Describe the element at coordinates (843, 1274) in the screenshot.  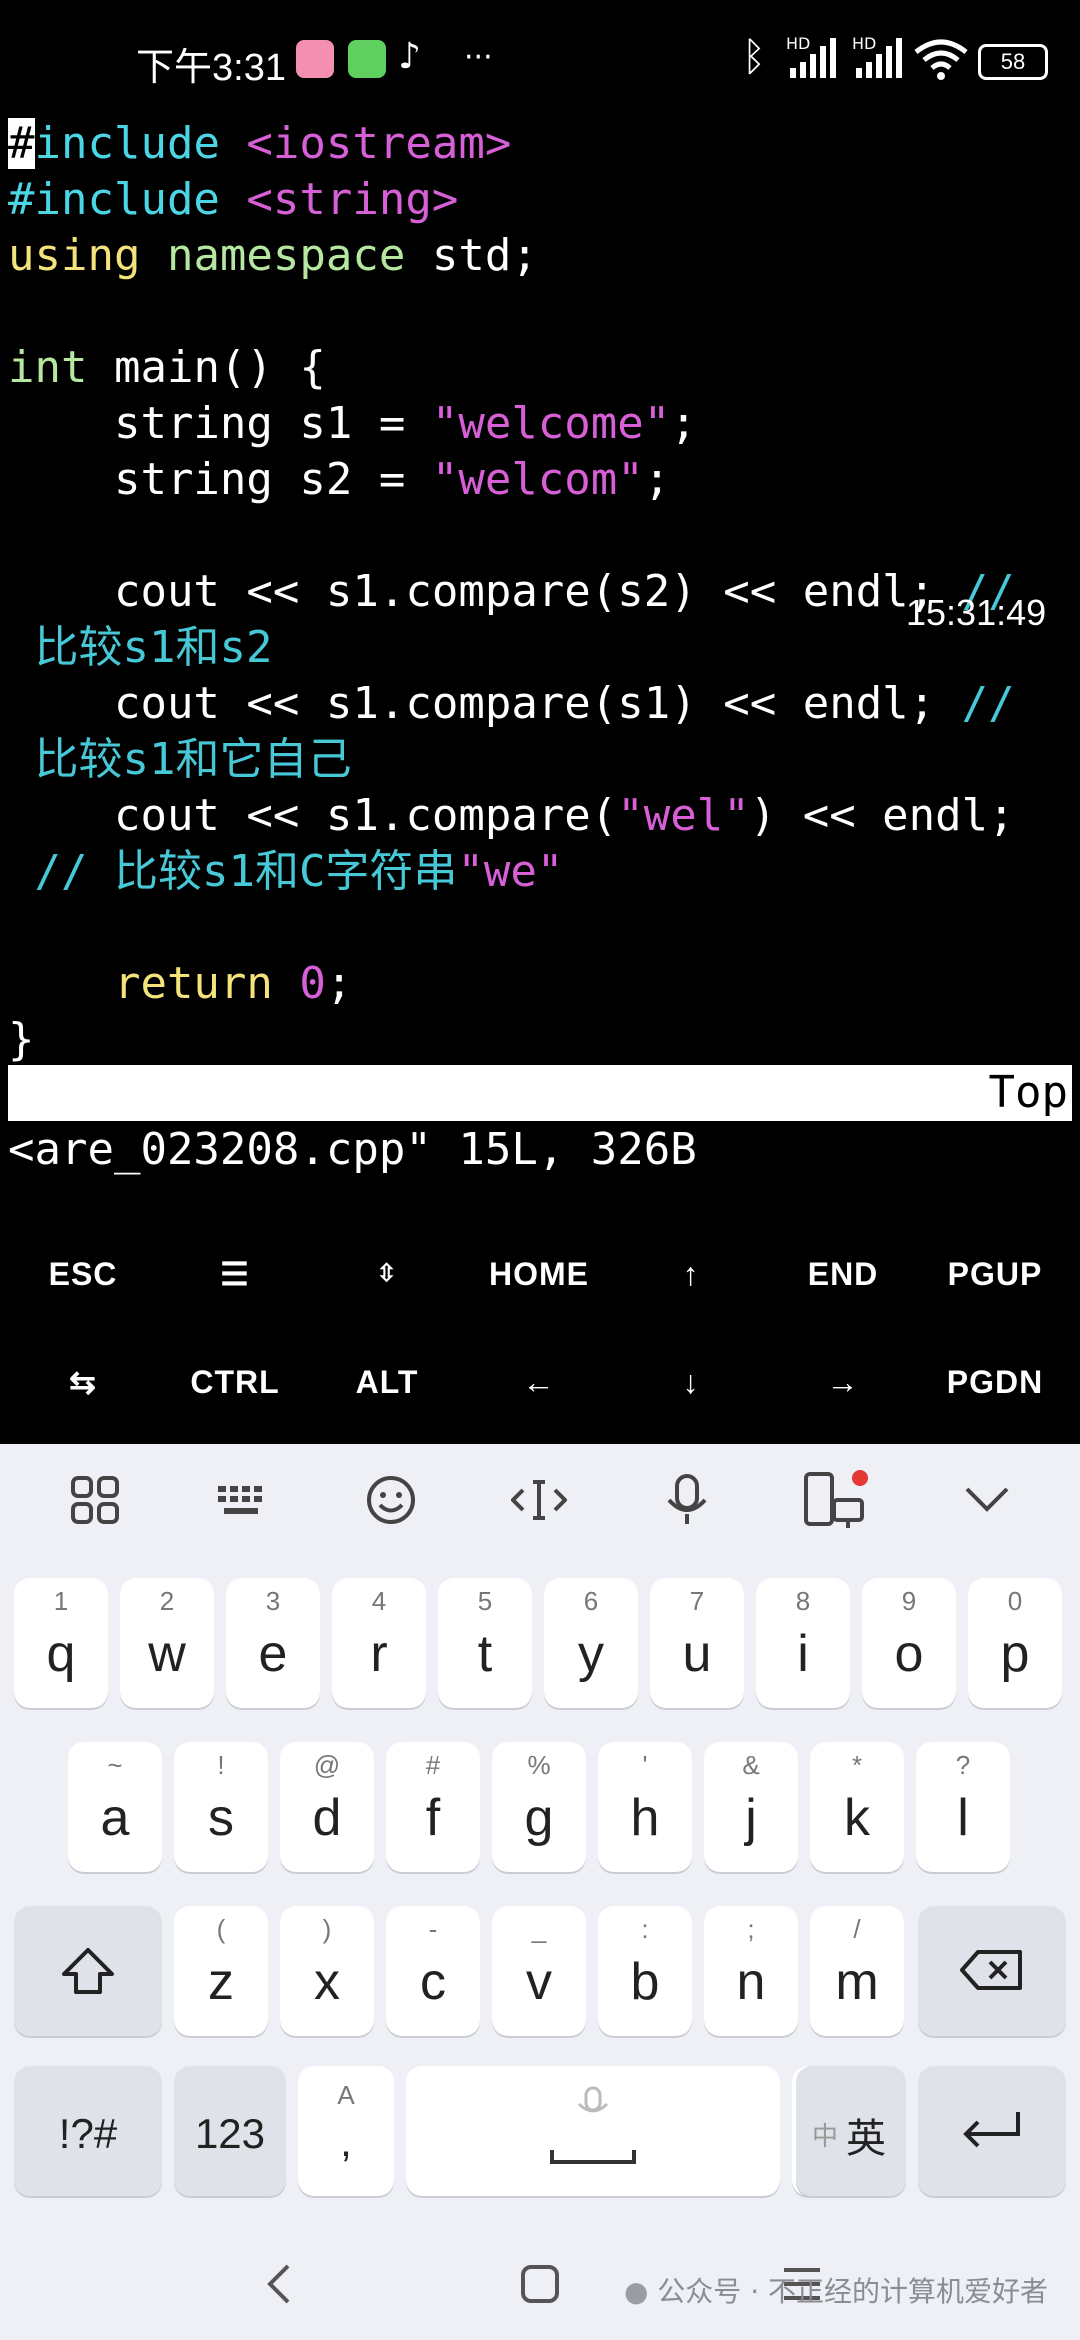
I see `extra-key-end: END` at that location.